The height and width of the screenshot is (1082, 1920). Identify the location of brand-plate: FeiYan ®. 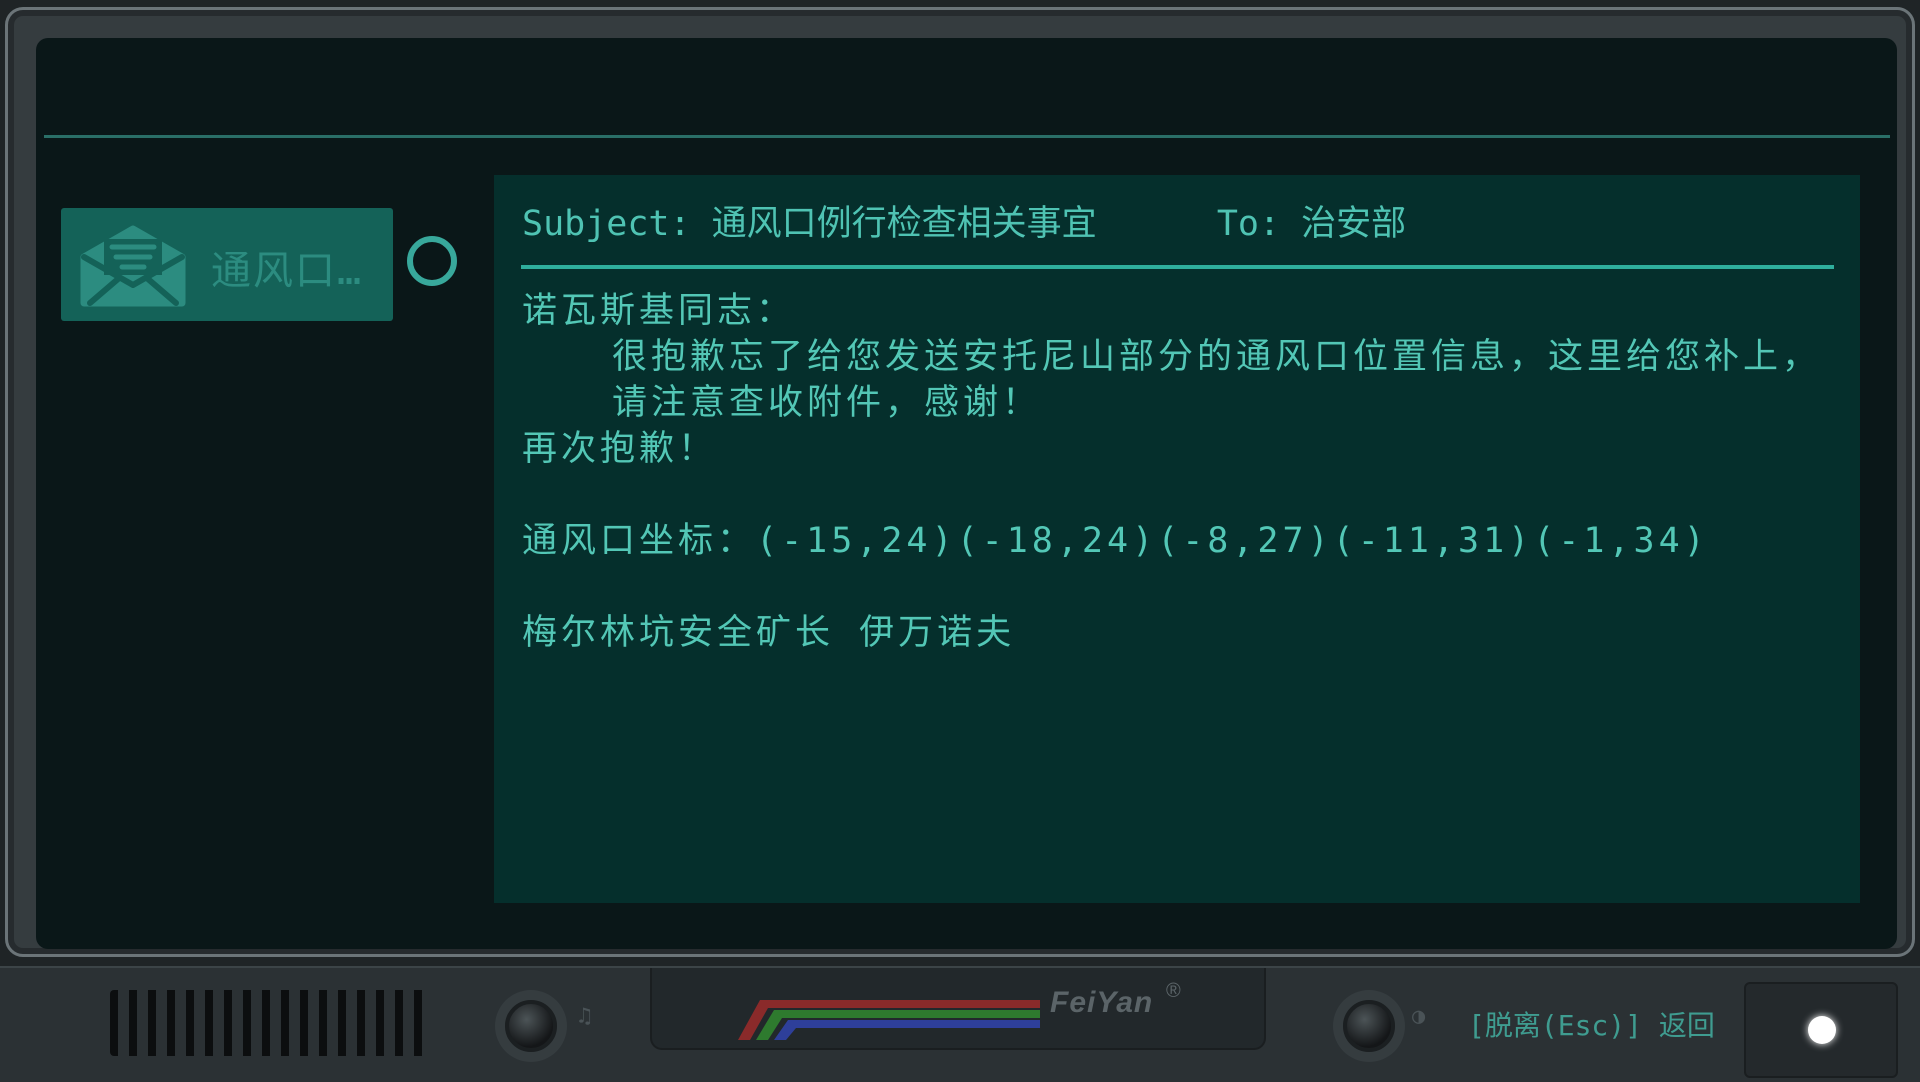
(958, 1009).